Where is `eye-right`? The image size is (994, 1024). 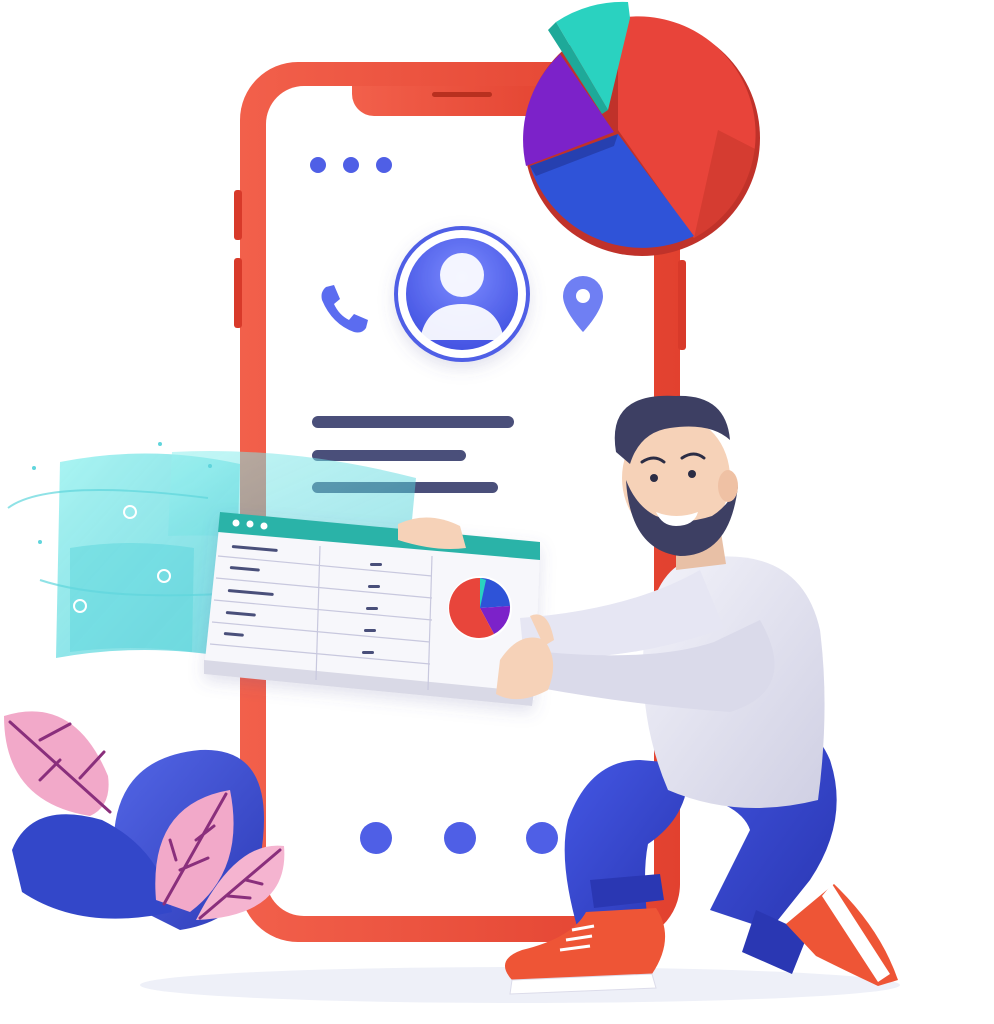
eye-right is located at coordinates (692, 474).